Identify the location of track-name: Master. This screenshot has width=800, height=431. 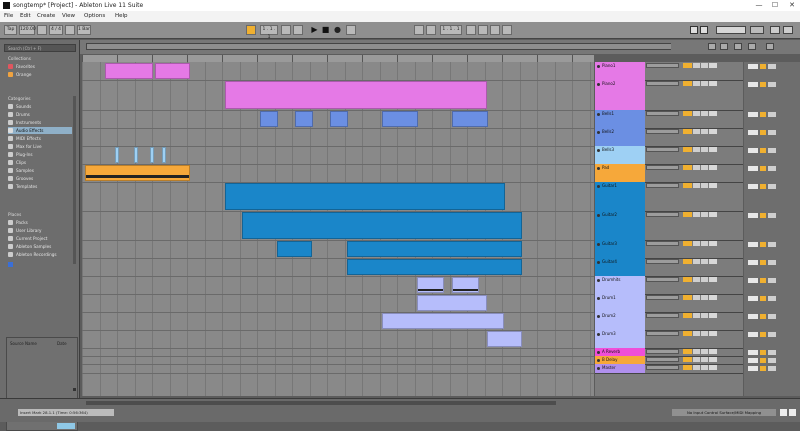
(620, 368).